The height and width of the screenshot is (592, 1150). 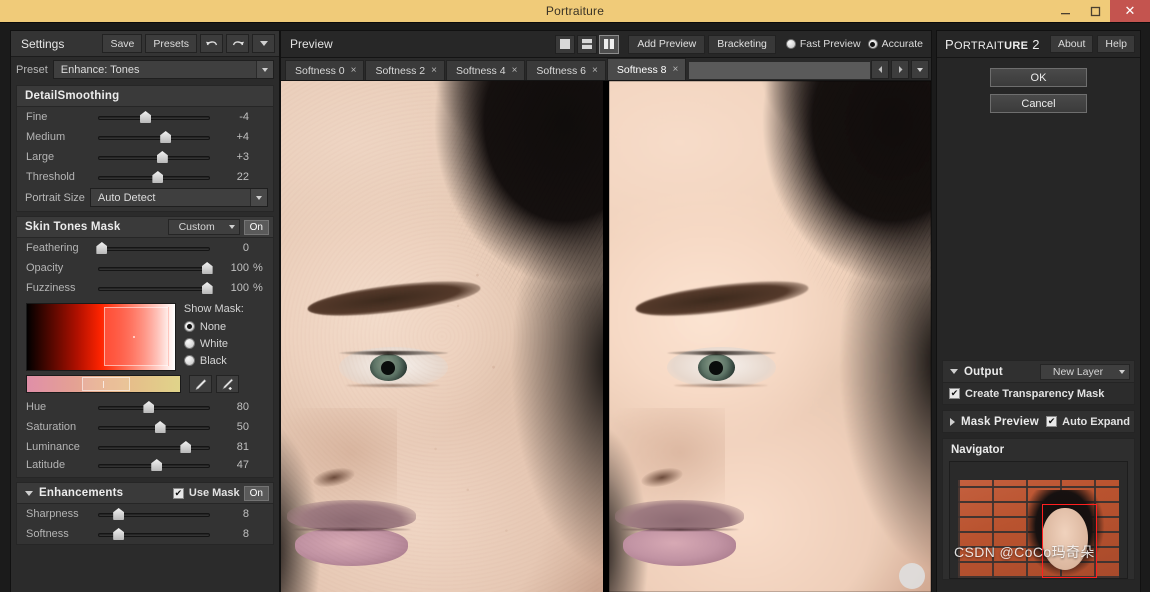 I want to click on save-button: Save, so click(x=122, y=43).